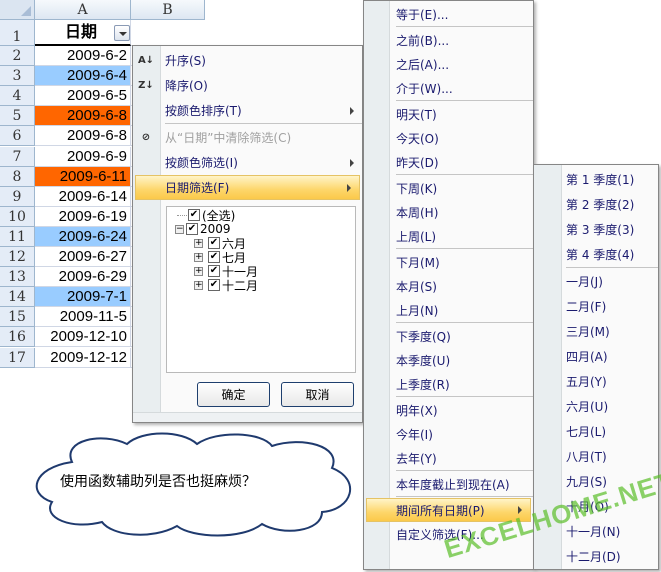 This screenshot has width=661, height=572. What do you see at coordinates (596, 281) in the screenshot?
I see `menu-item: 一月(J)` at bounding box center [596, 281].